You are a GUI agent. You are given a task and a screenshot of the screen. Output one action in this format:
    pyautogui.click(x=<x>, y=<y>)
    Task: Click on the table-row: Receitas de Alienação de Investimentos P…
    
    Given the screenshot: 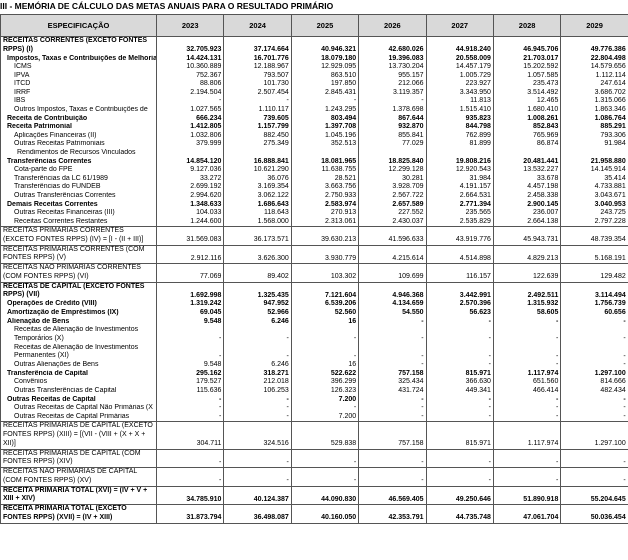 What is the action you would take?
    pyautogui.click(x=314, y=352)
    